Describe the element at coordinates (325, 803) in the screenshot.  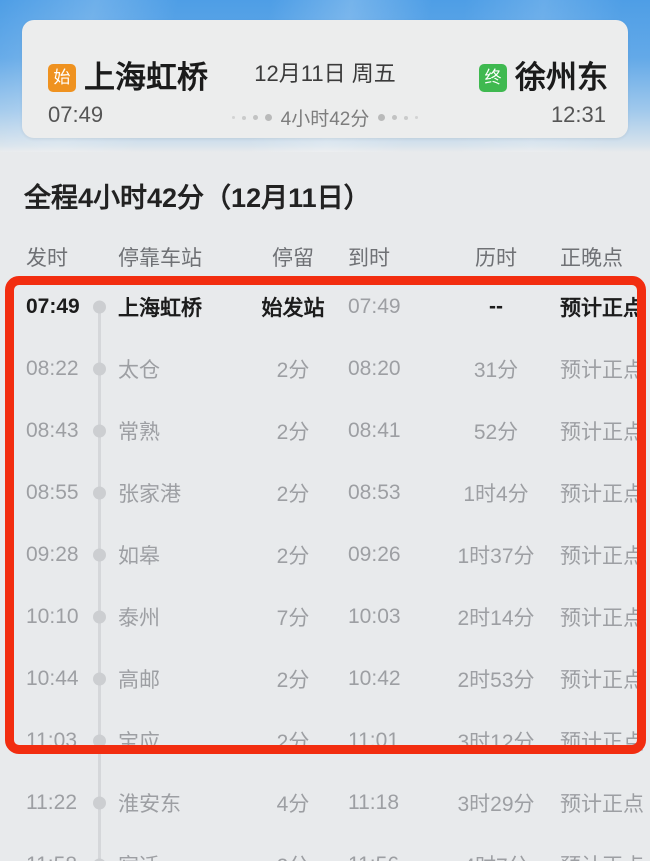
I see `table-row: 11:22 淮安东 4分 11:18 3时29分 预计正点` at that location.